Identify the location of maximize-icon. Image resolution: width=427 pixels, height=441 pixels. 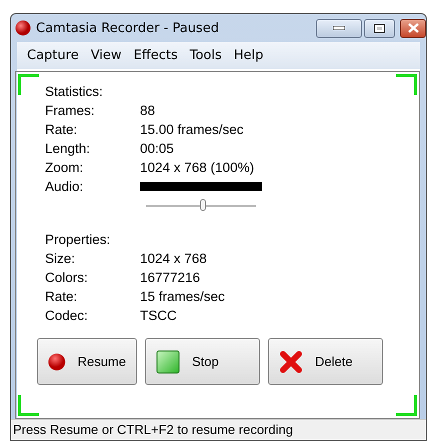
(379, 28).